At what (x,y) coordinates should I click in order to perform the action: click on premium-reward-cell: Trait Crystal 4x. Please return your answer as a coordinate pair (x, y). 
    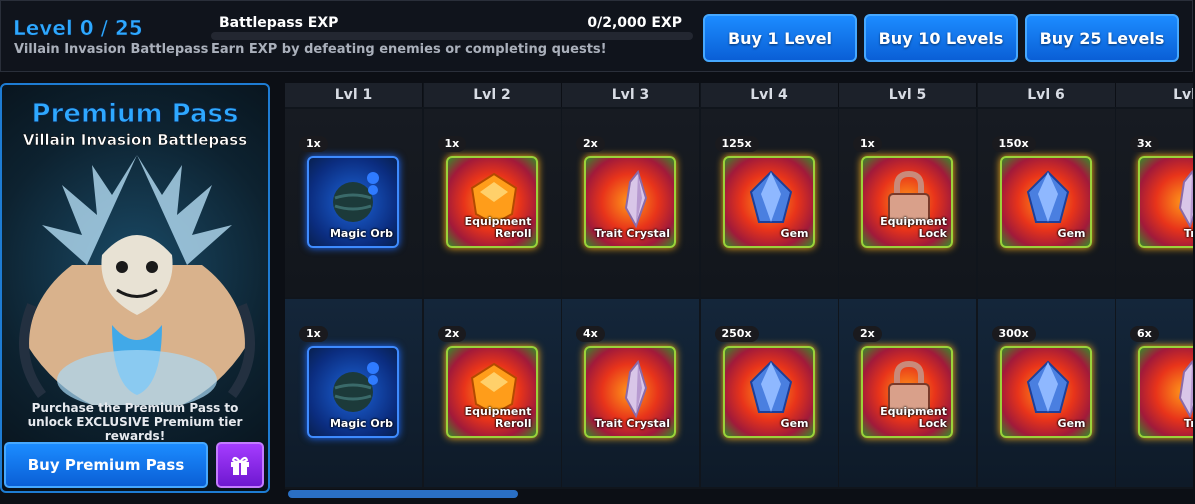
    Looking at the image, I should click on (630, 393).